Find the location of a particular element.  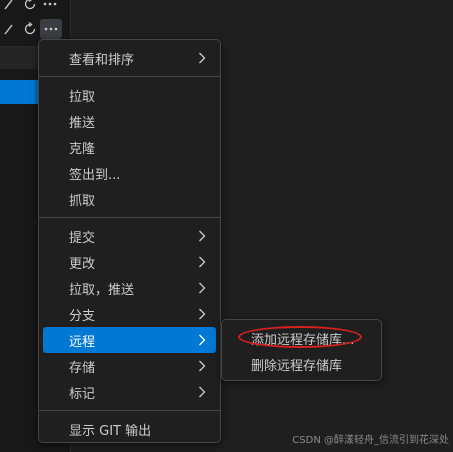

menu-item: 标记 is located at coordinates (129, 392).